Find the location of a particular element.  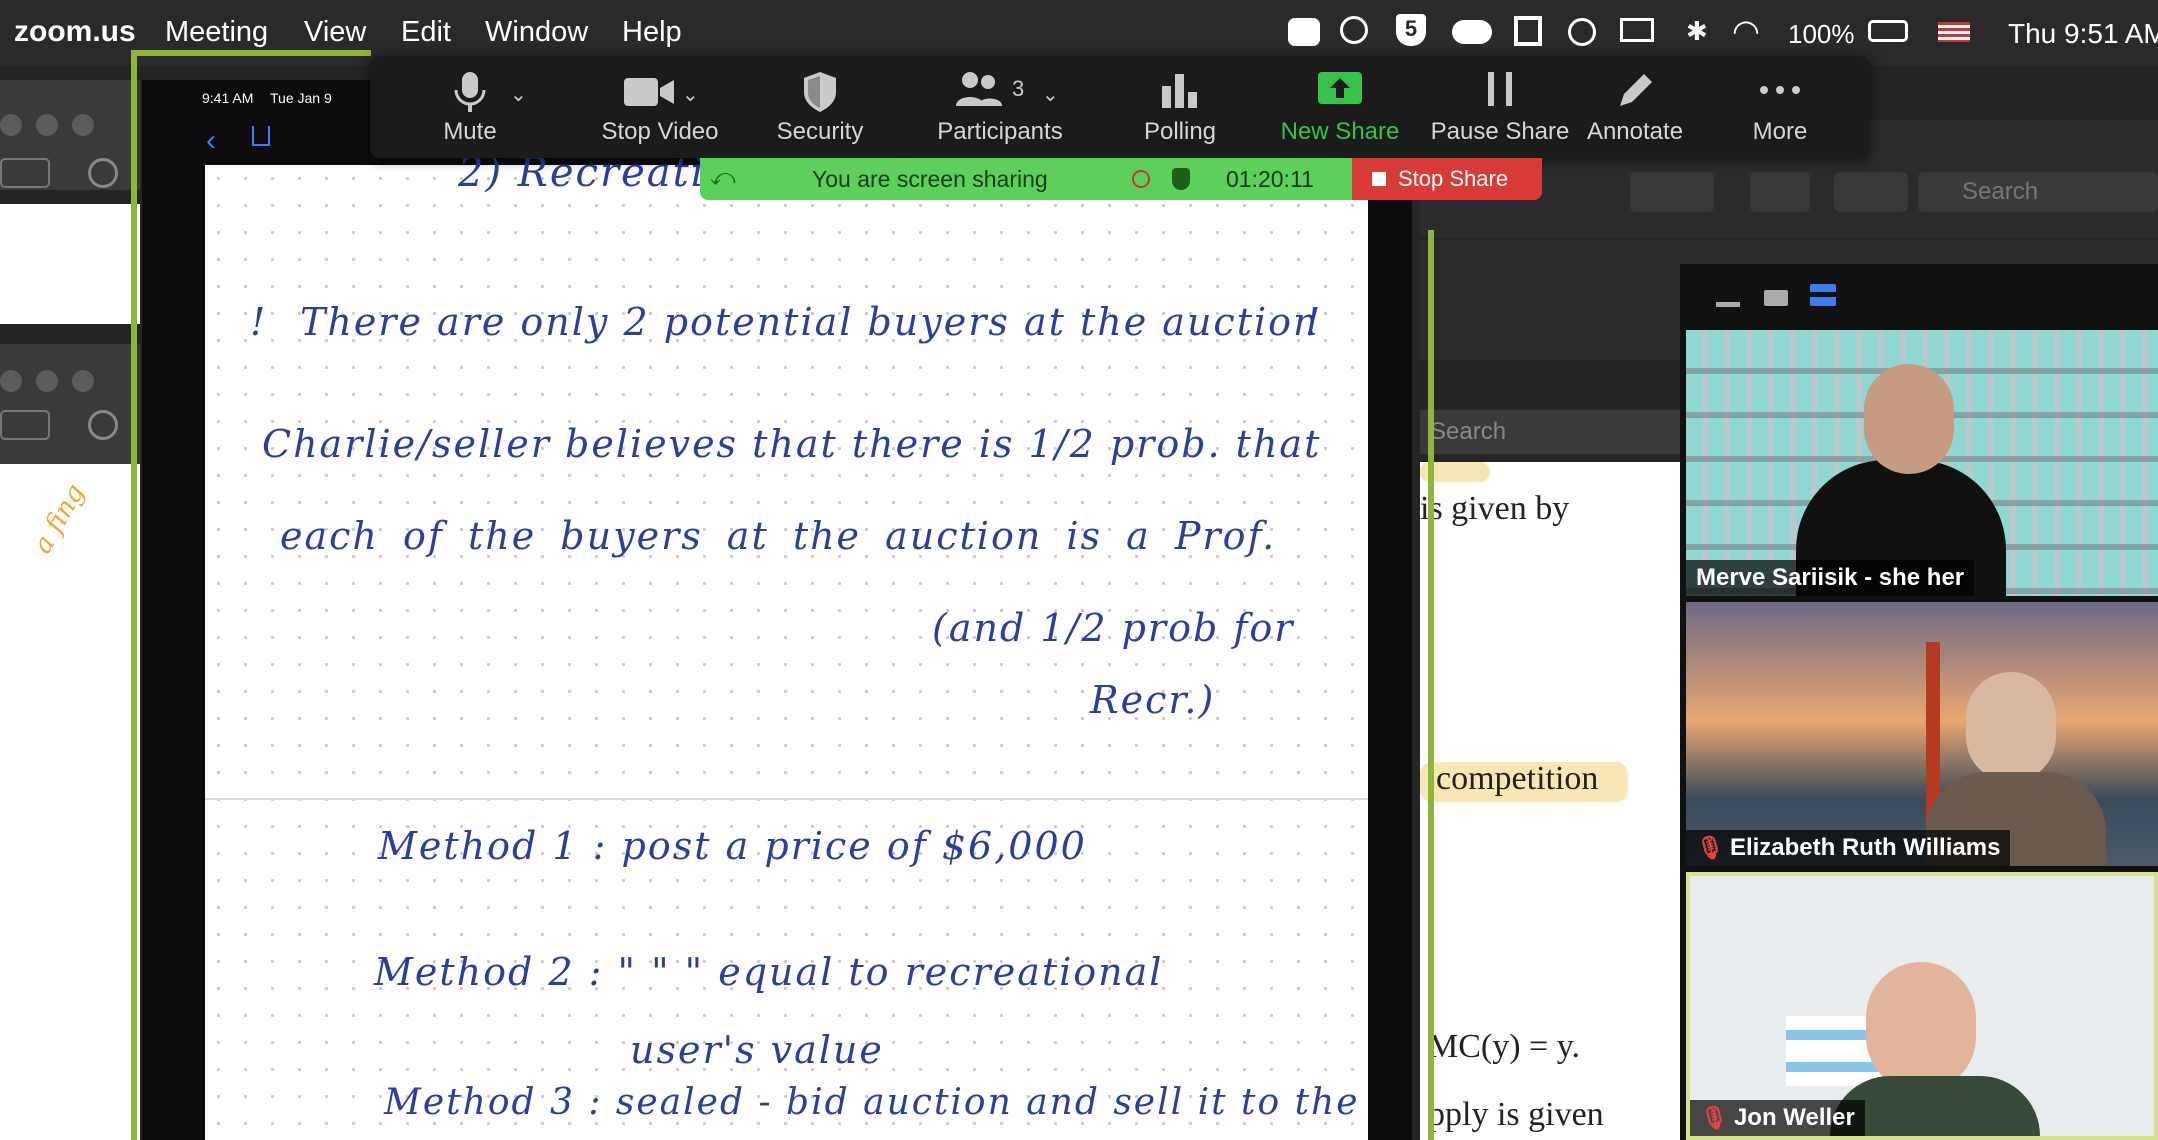

markup-icon is located at coordinates (1871, 192).